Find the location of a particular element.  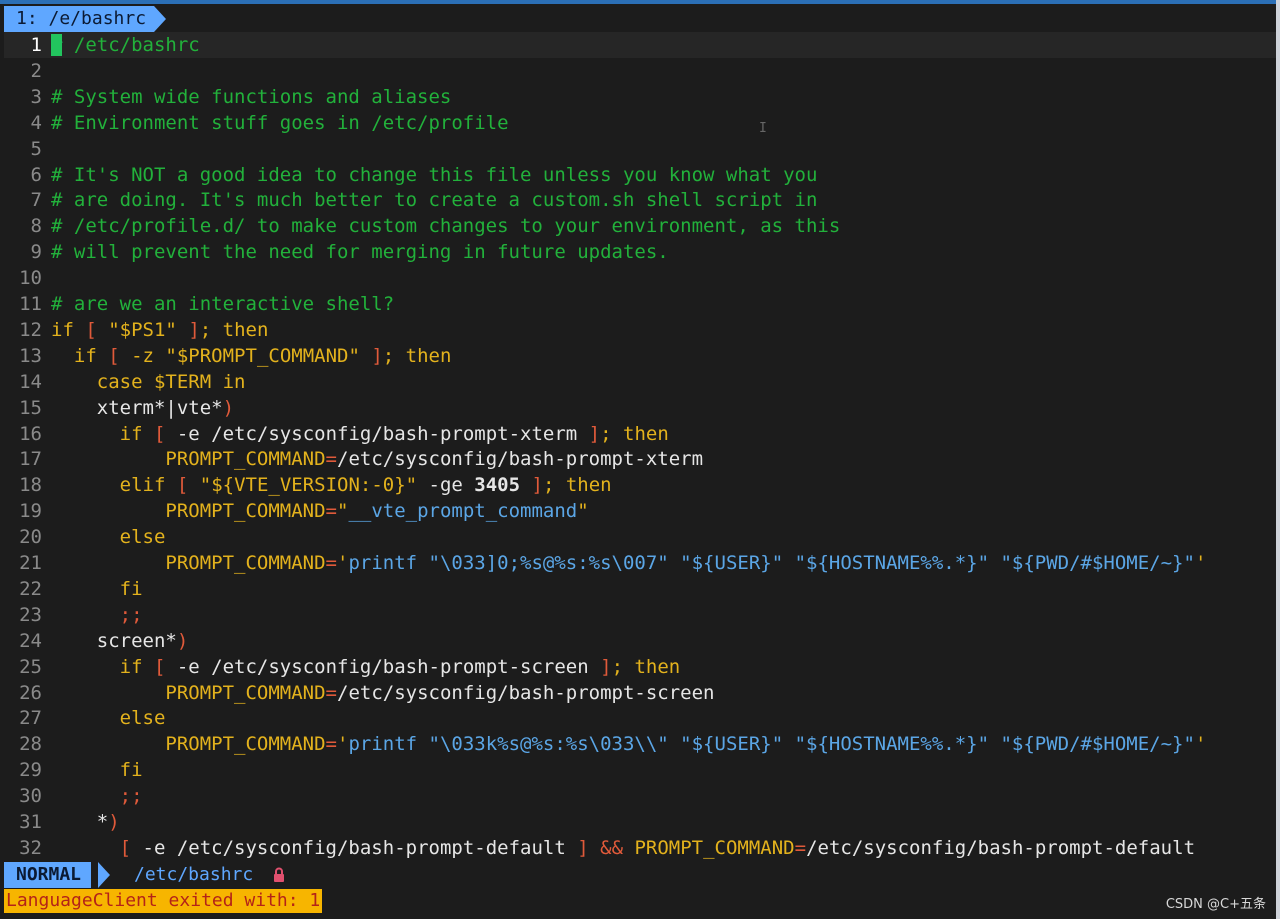

code-line: 29 fi is located at coordinates (640, 770).